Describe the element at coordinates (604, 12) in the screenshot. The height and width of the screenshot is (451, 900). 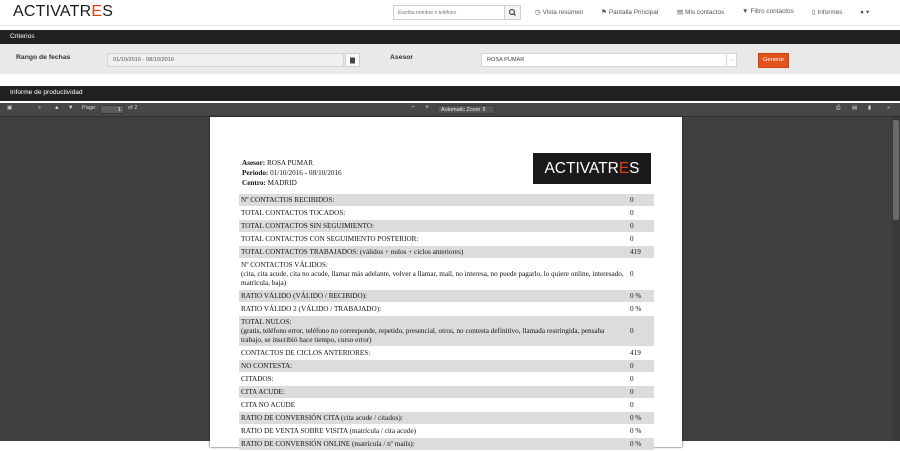
I see `flag-icon: ⚑` at that location.